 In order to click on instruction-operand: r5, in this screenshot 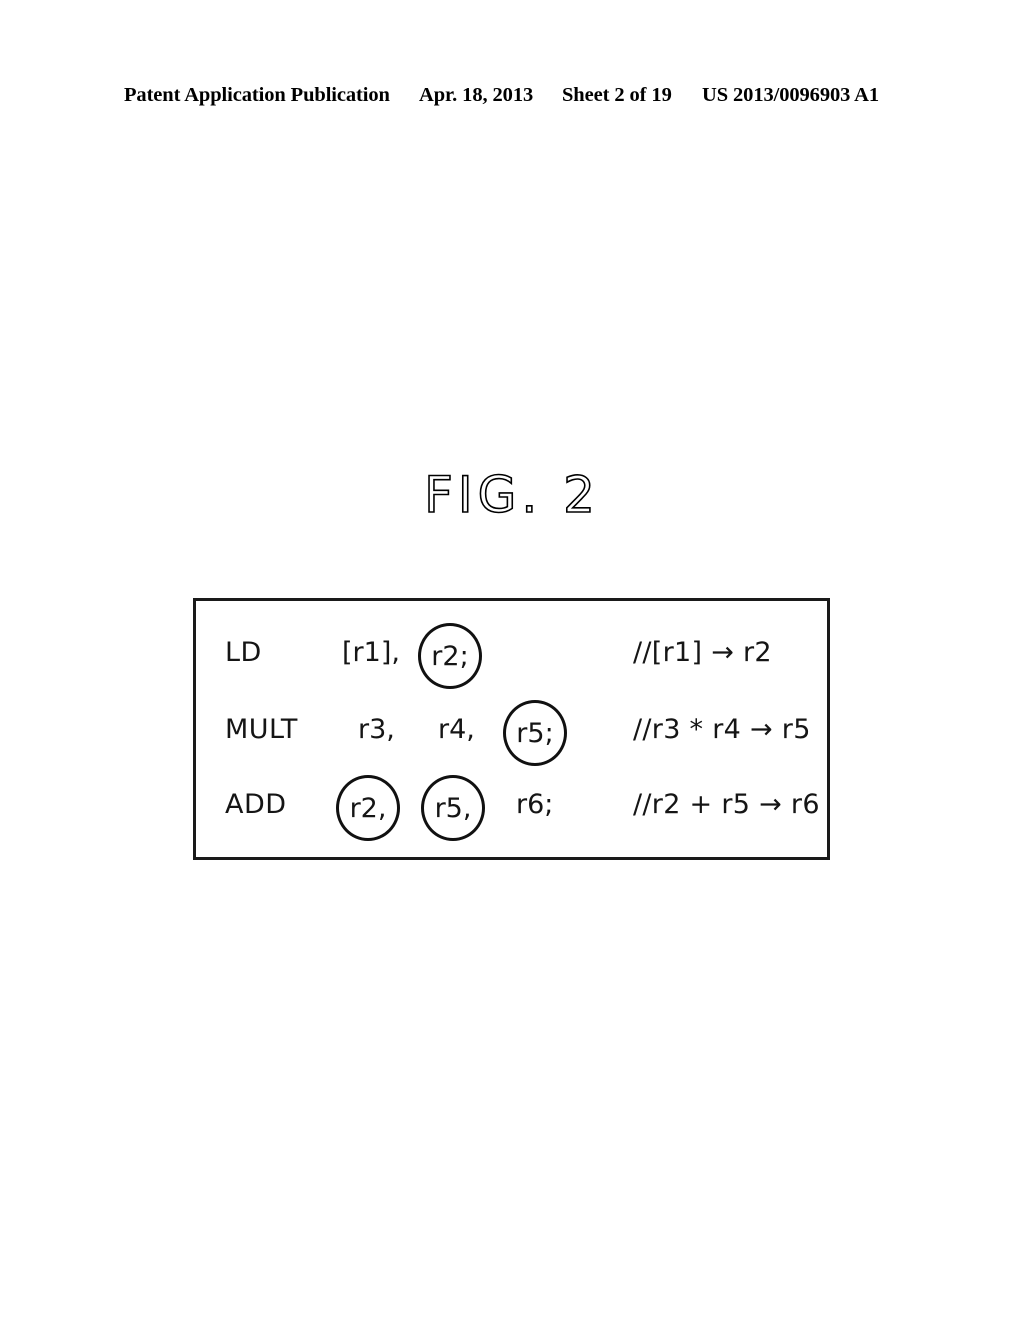, I will do `click(453, 808)`.